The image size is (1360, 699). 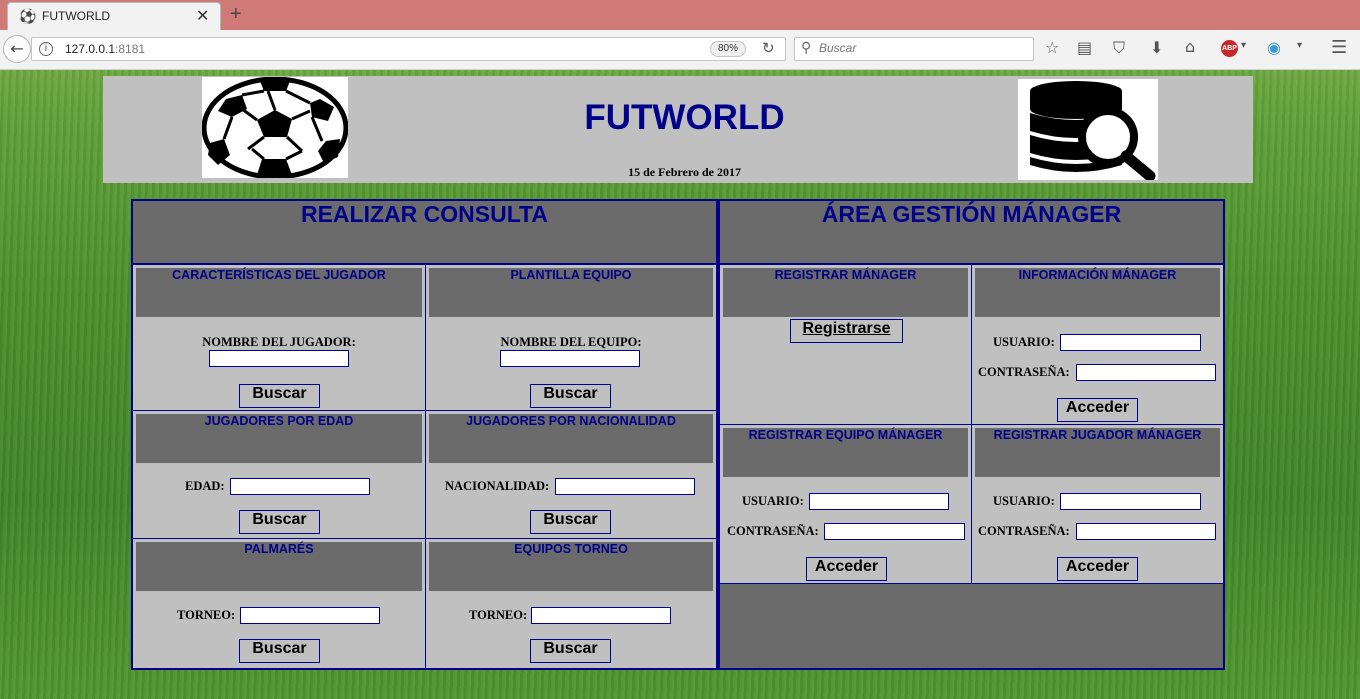 I want to click on torneo-equipos-input, so click(x=601, y=615).